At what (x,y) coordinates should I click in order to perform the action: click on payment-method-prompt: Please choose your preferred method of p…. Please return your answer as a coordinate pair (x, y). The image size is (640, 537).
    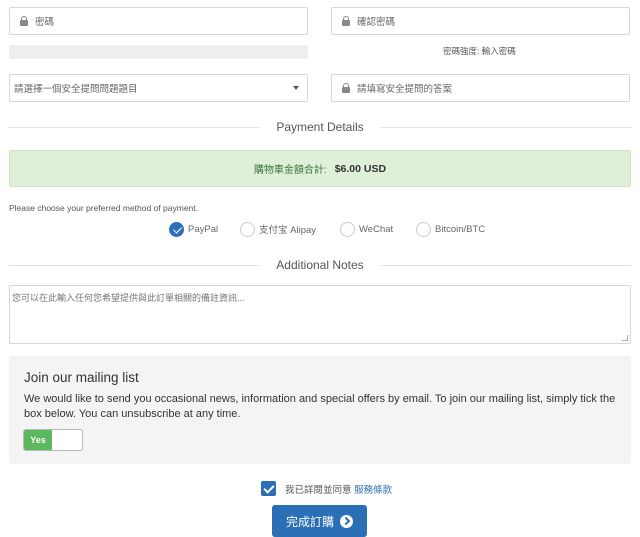
    Looking at the image, I should click on (103, 208).